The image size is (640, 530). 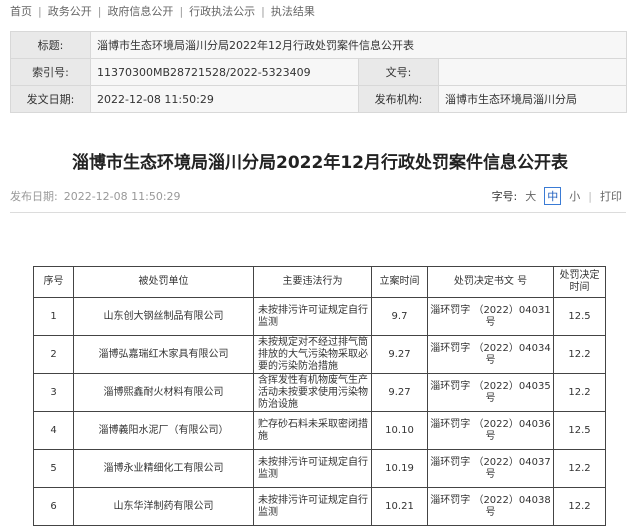 I want to click on cell-doc: 淄环罚字 （2022）04038号, so click(x=490, y=506).